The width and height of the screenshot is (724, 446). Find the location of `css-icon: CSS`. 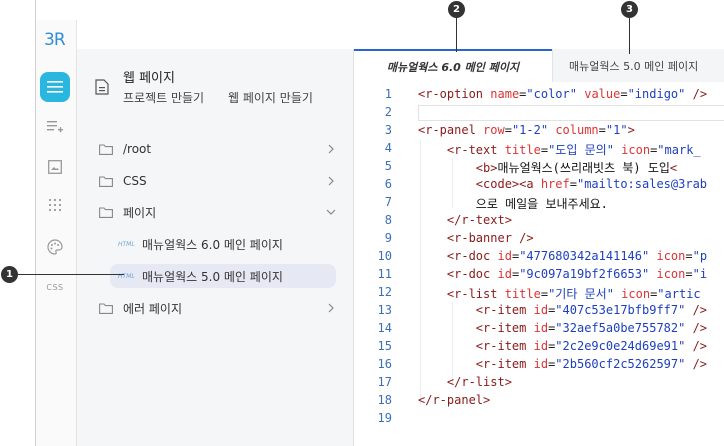

css-icon: CSS is located at coordinates (55, 287).